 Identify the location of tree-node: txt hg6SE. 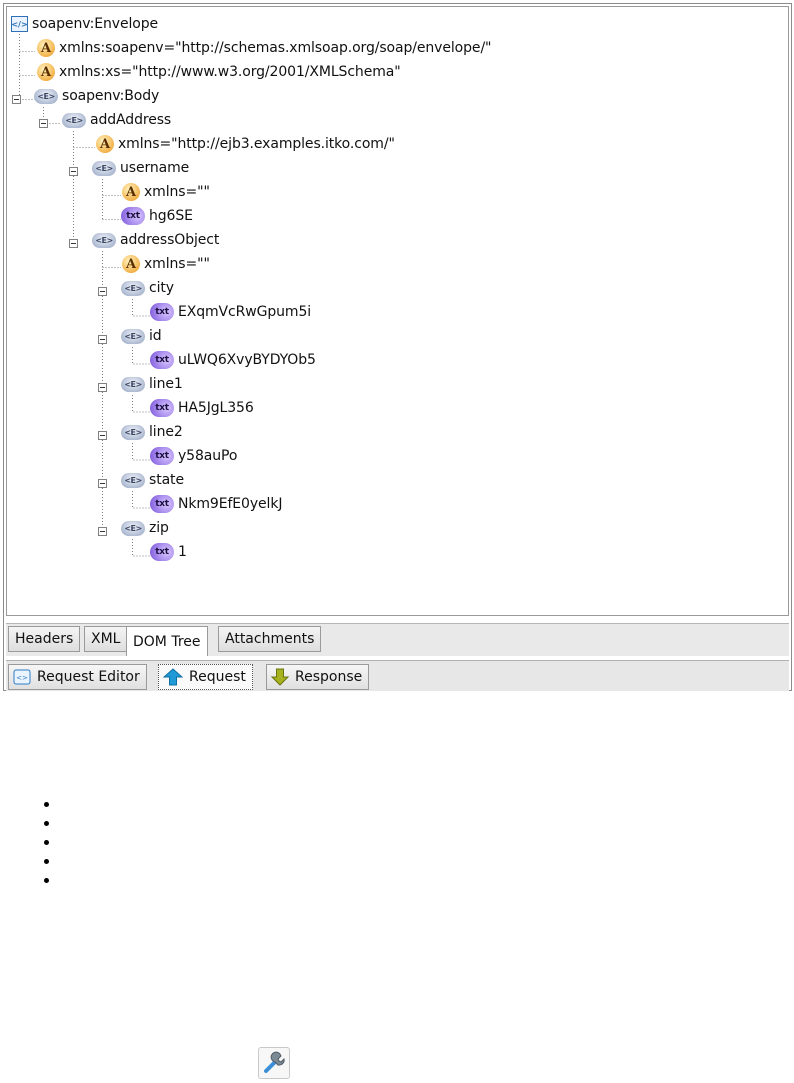
(157, 216).